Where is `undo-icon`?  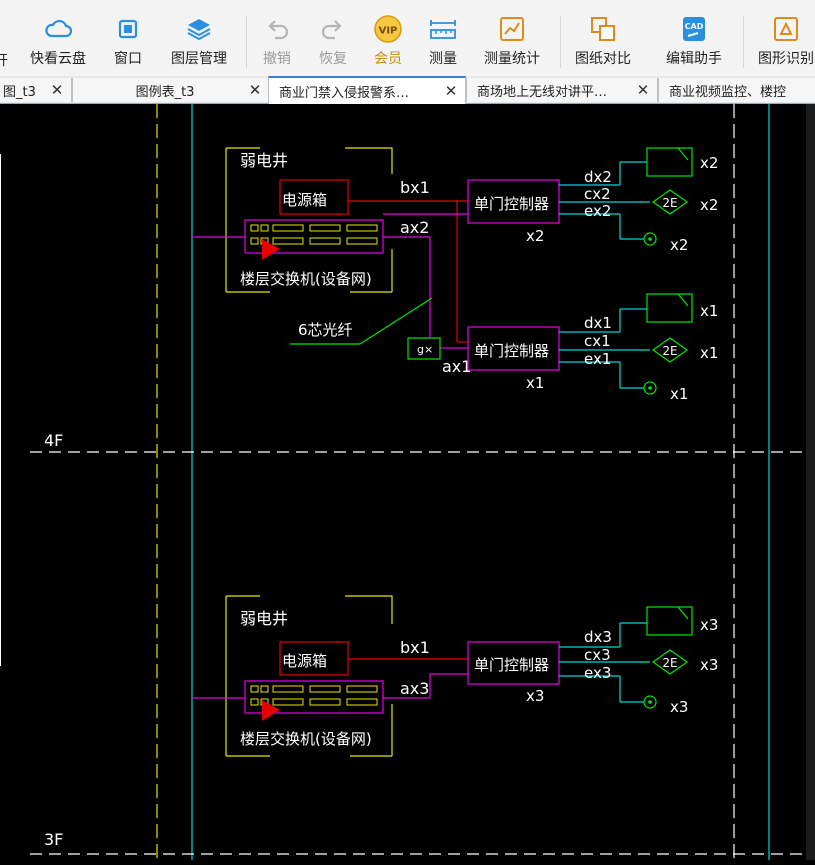 undo-icon is located at coordinates (277, 29).